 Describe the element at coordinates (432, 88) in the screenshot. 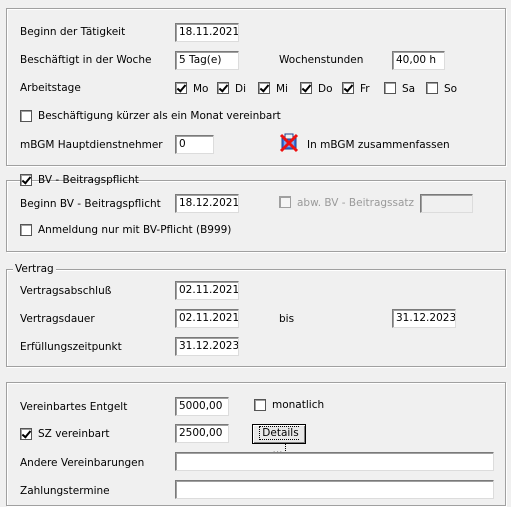

I see `day-checkbox-so` at that location.